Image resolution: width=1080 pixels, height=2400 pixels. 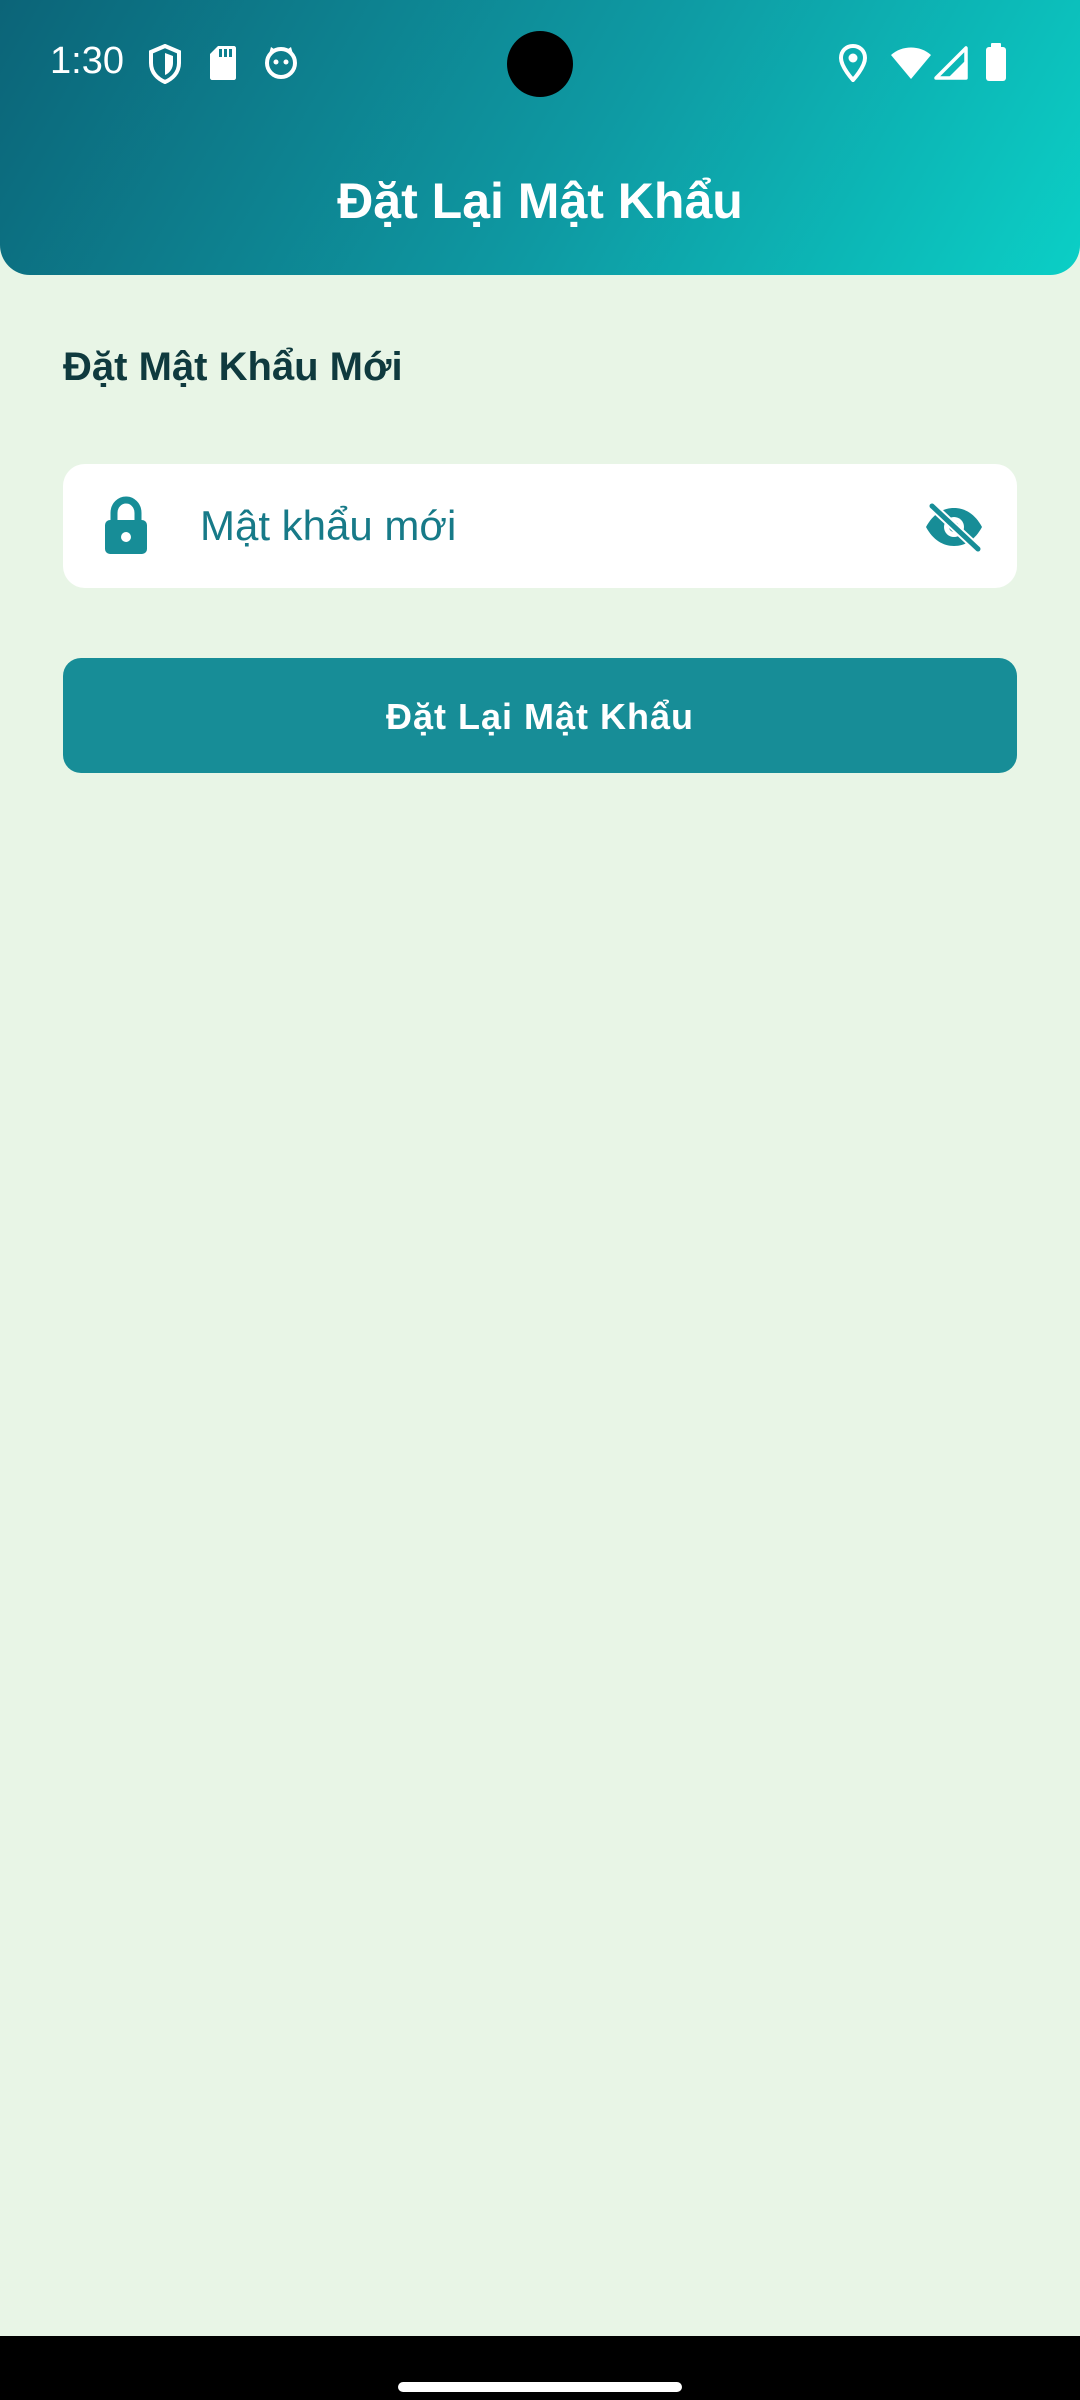 I want to click on lock-icon, so click(x=126, y=526).